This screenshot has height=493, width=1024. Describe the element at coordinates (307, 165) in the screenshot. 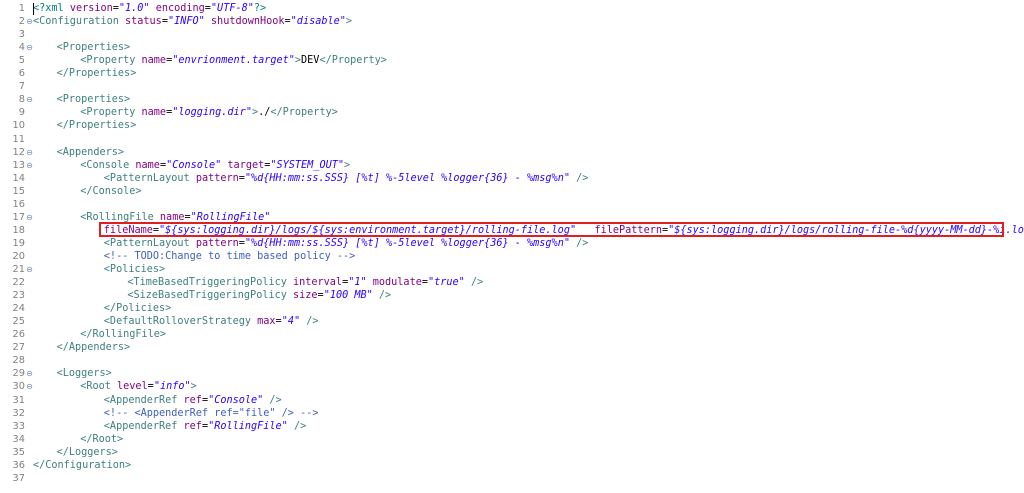

I see `code-token: "SYSTEM_OUT"` at that location.